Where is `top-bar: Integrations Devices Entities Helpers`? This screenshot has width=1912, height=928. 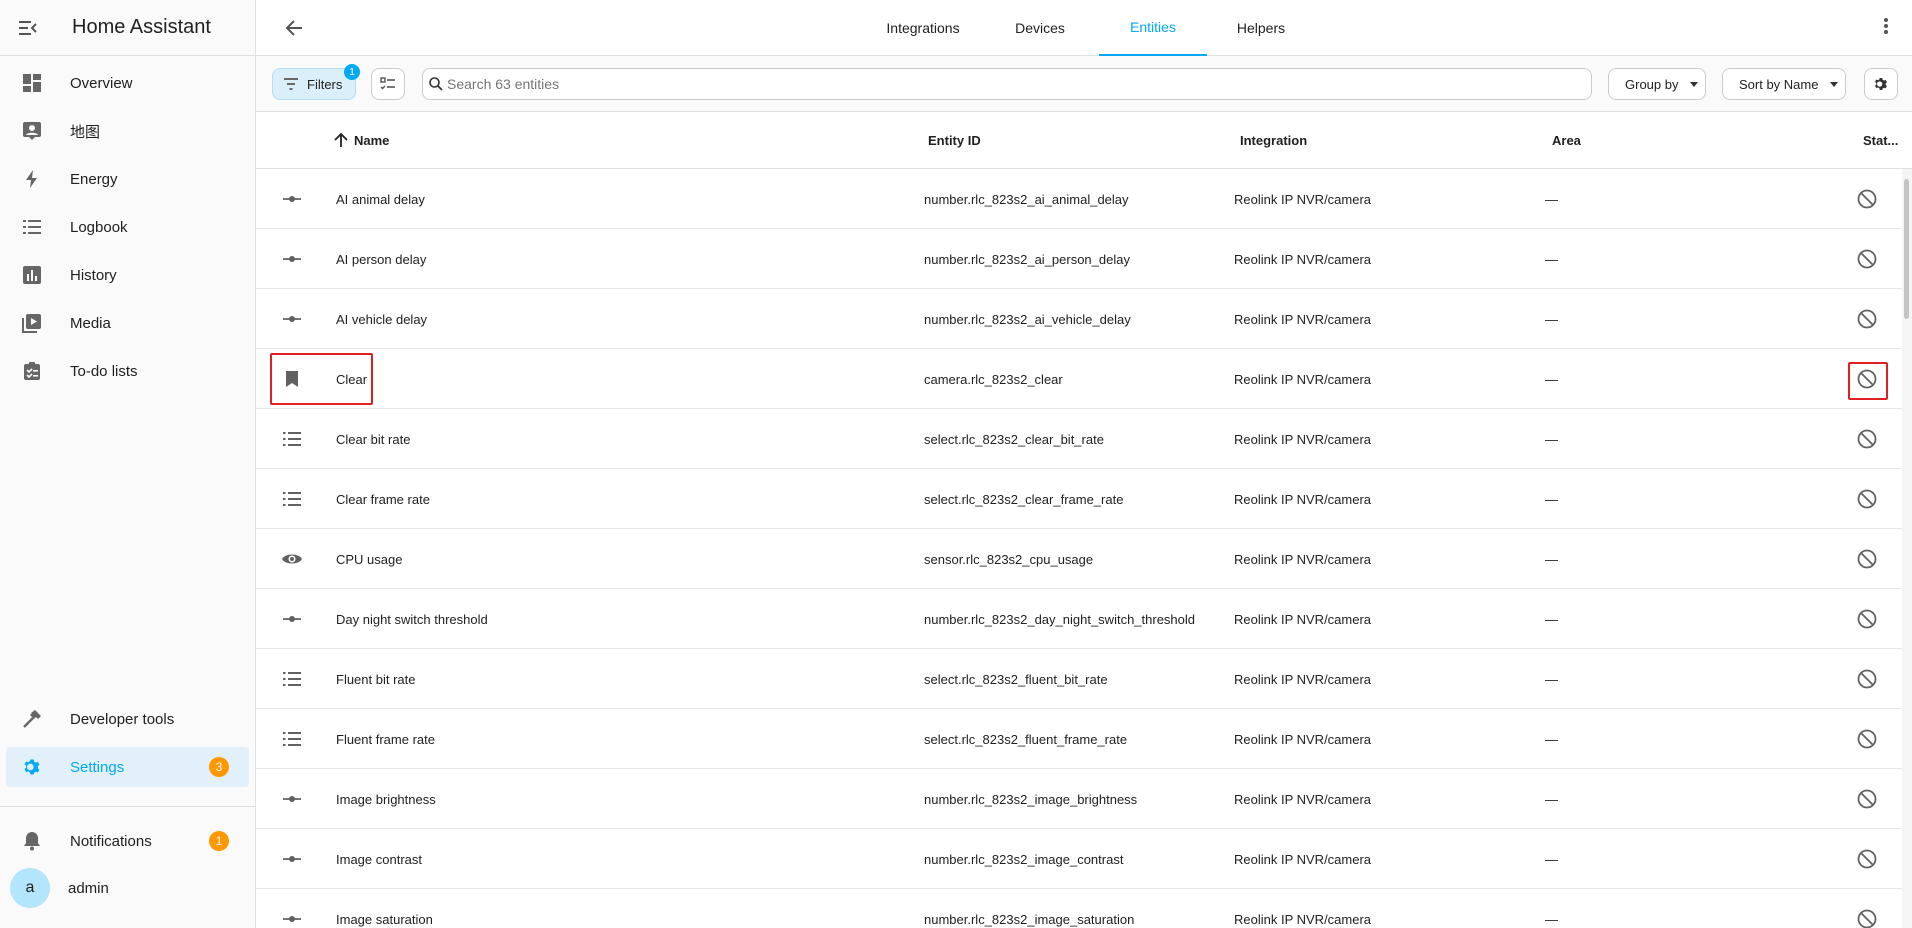 top-bar: Integrations Devices Entities Helpers is located at coordinates (1084, 28).